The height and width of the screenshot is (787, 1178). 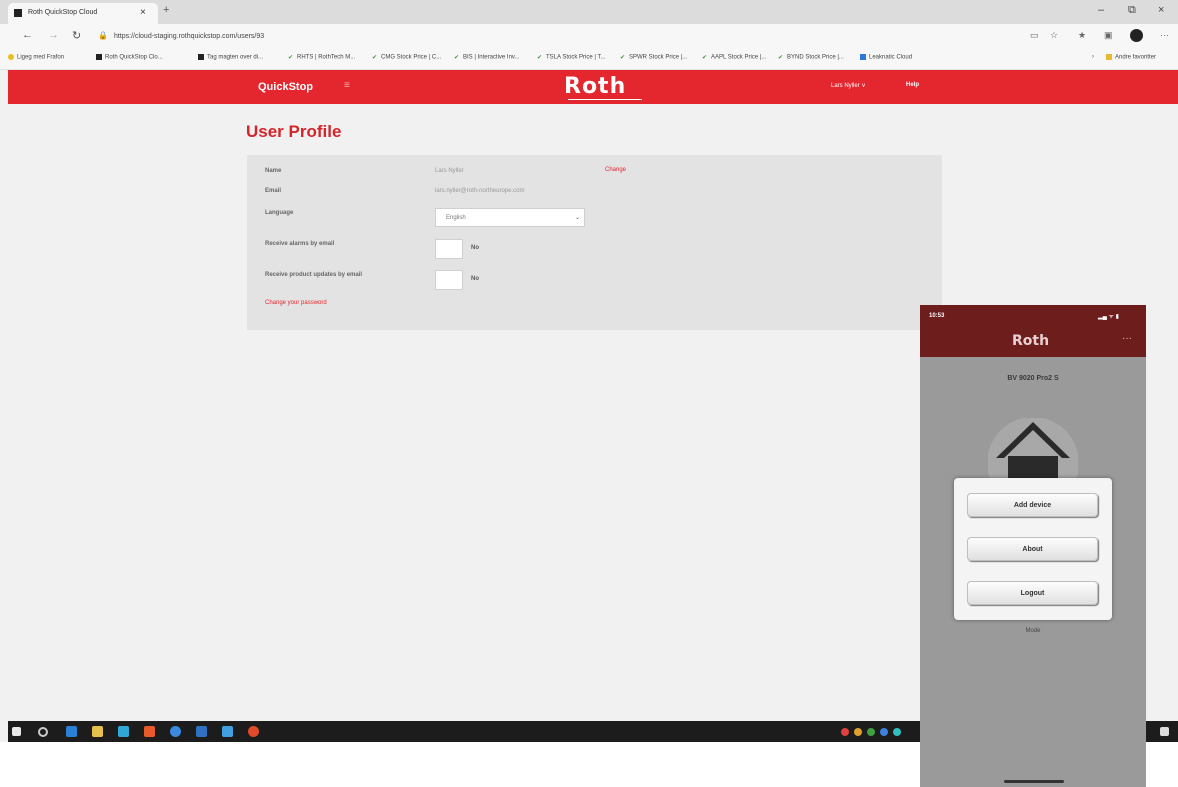 What do you see at coordinates (43, 732) in the screenshot?
I see `search-icon` at bounding box center [43, 732].